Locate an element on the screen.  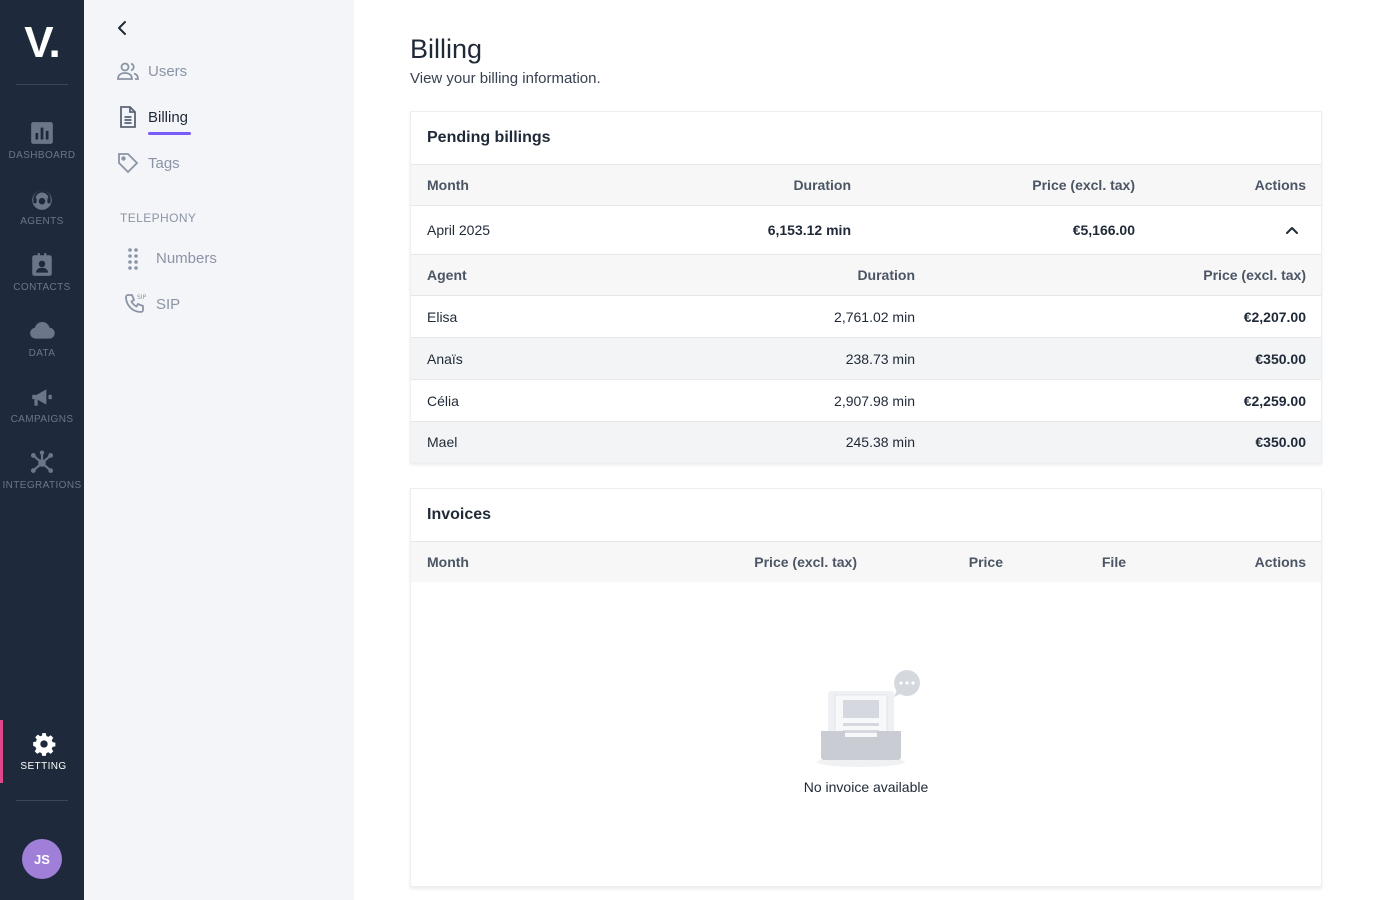
column-header: File is located at coordinates (1113, 562).